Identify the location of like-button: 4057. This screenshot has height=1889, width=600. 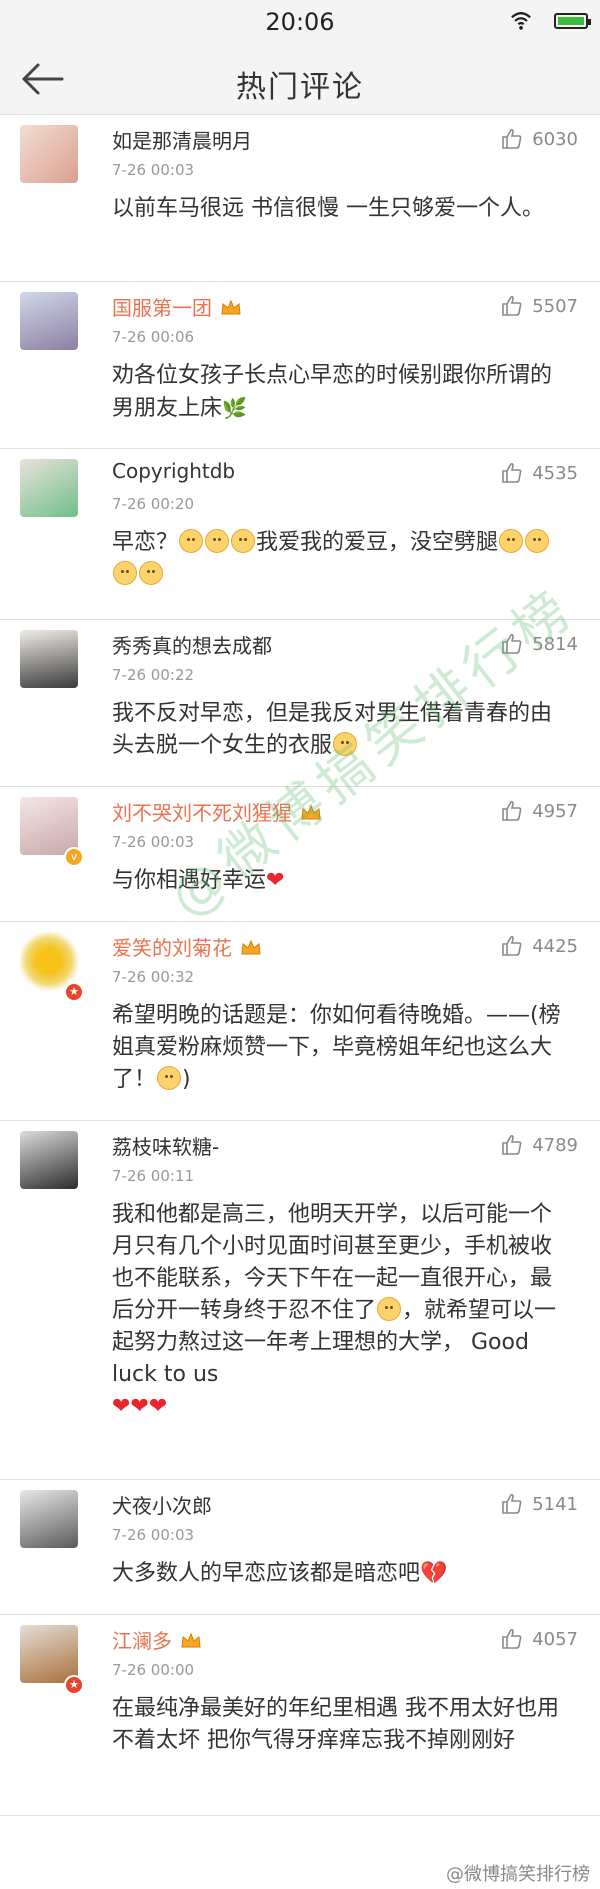
(539, 1639).